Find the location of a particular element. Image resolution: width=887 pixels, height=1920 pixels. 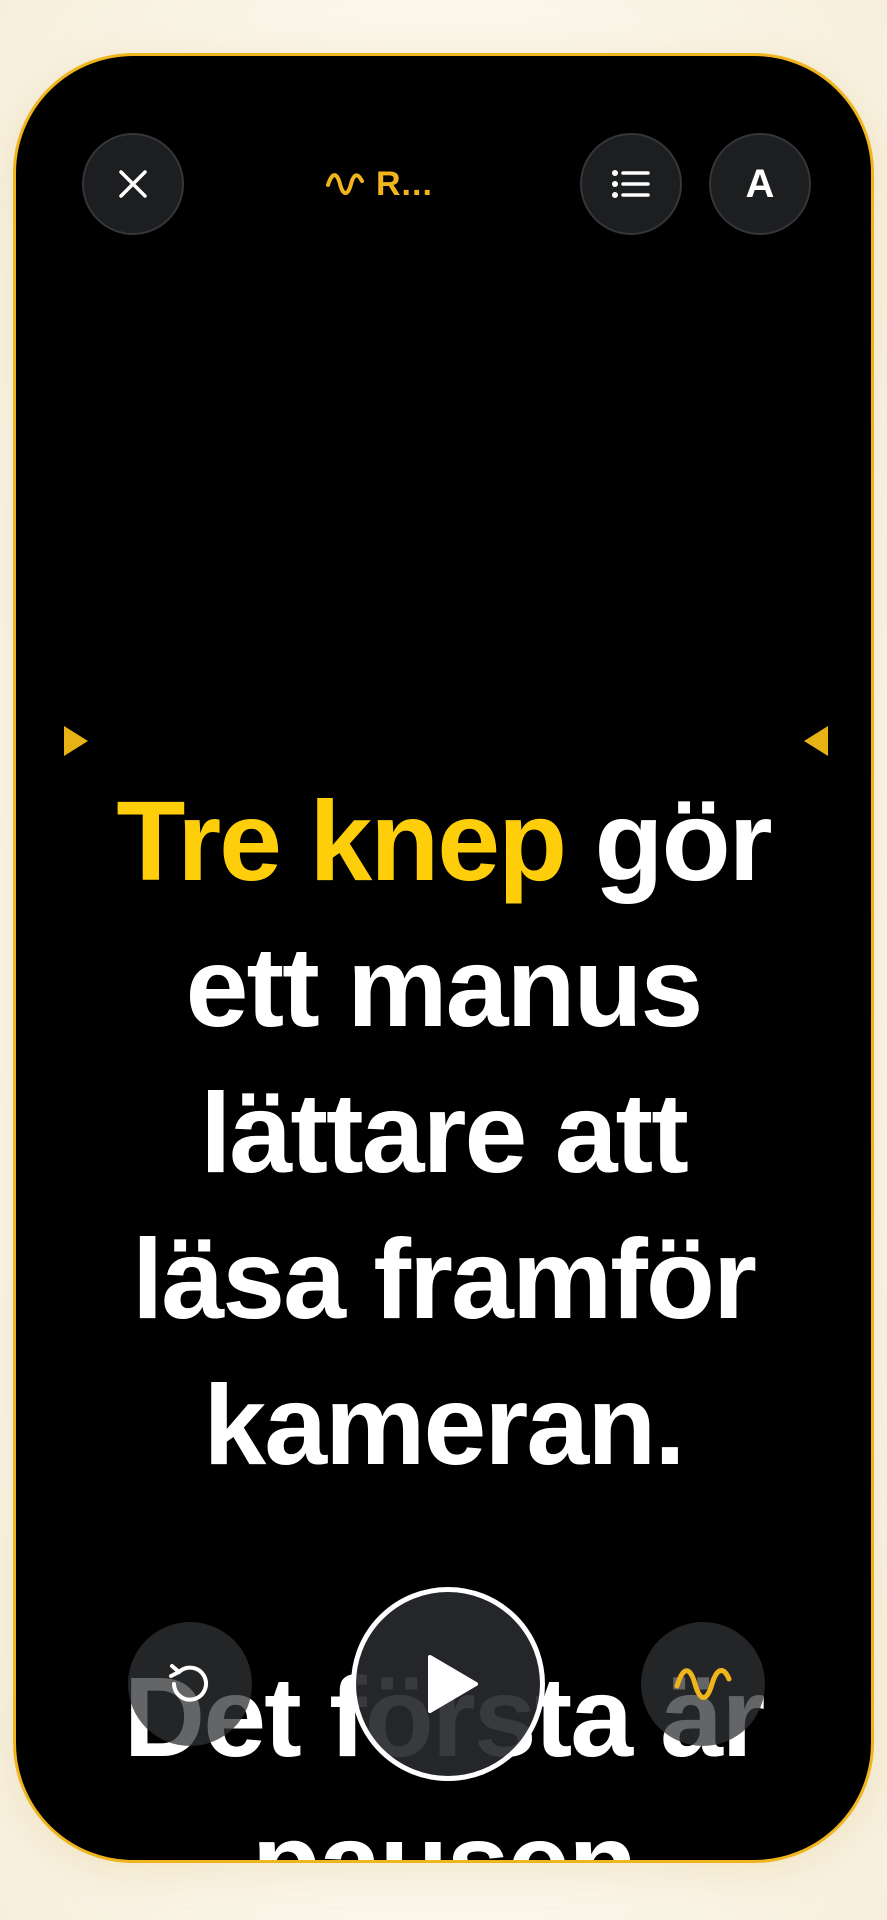

script-line: ett manus is located at coordinates (444, 987).